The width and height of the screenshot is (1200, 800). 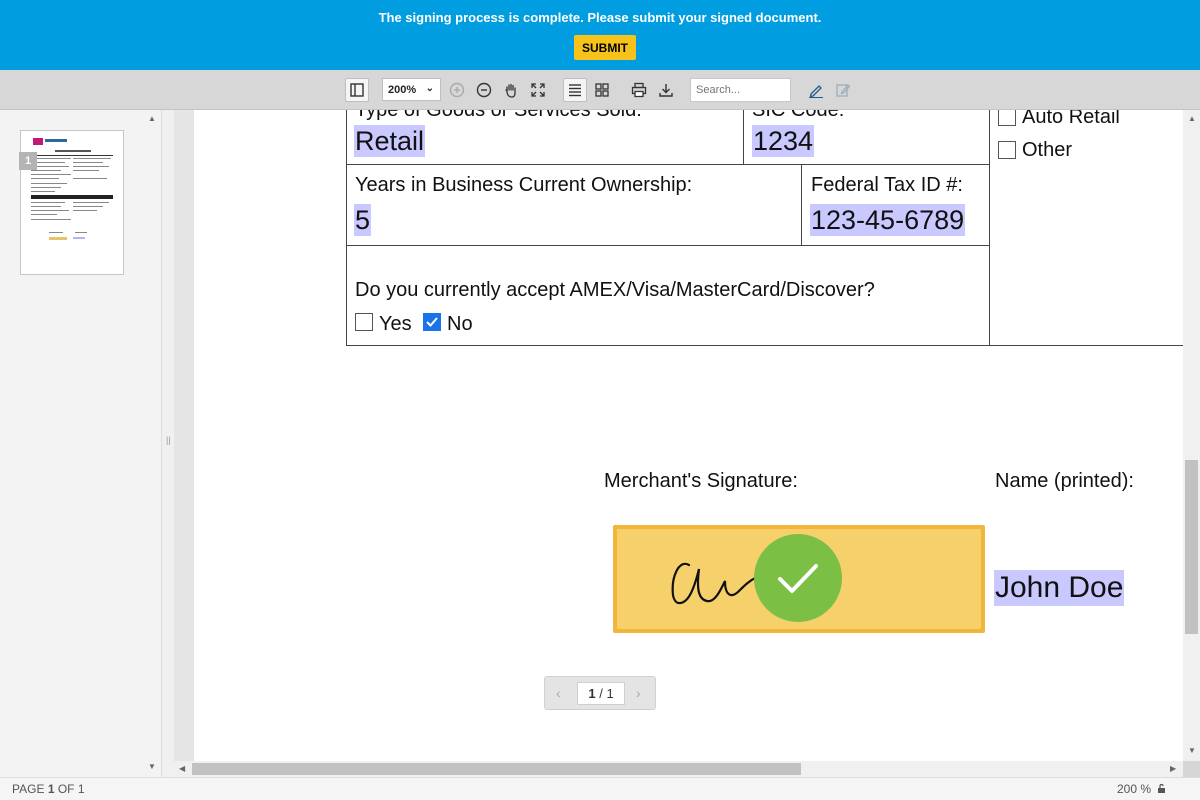 What do you see at coordinates (182, 768) in the screenshot?
I see `scroll-left-icon: ◀` at bounding box center [182, 768].